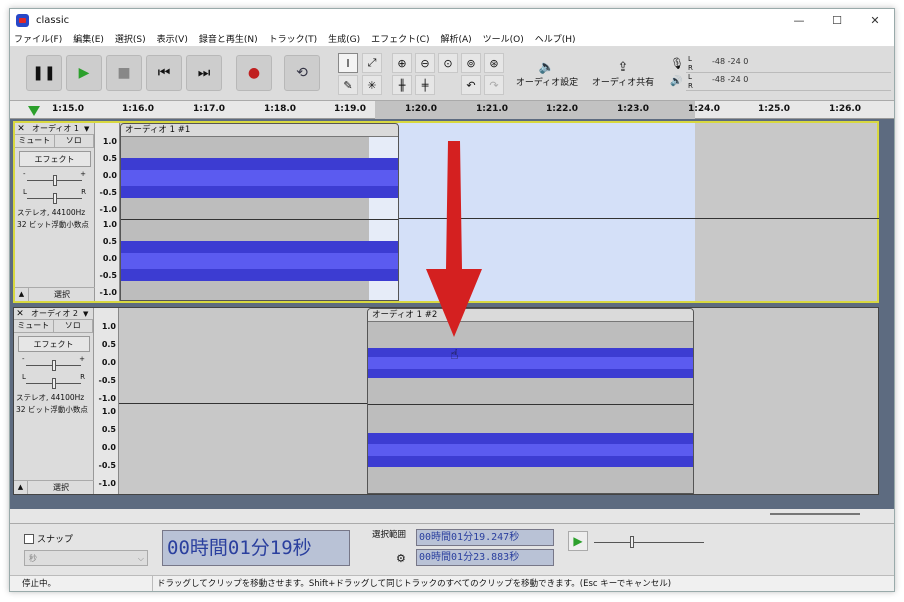  Describe the element at coordinates (372, 63) in the screenshot. I see `envelope-tool: ⤢` at that location.